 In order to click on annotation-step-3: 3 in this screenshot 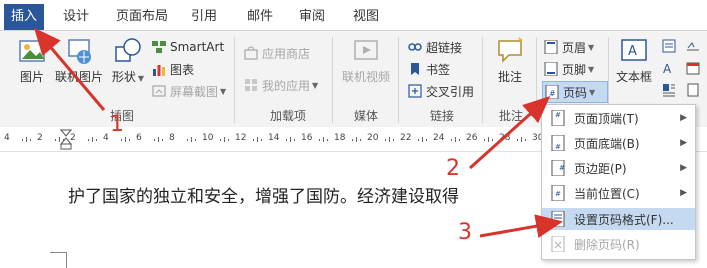, I will do `click(465, 232)`.